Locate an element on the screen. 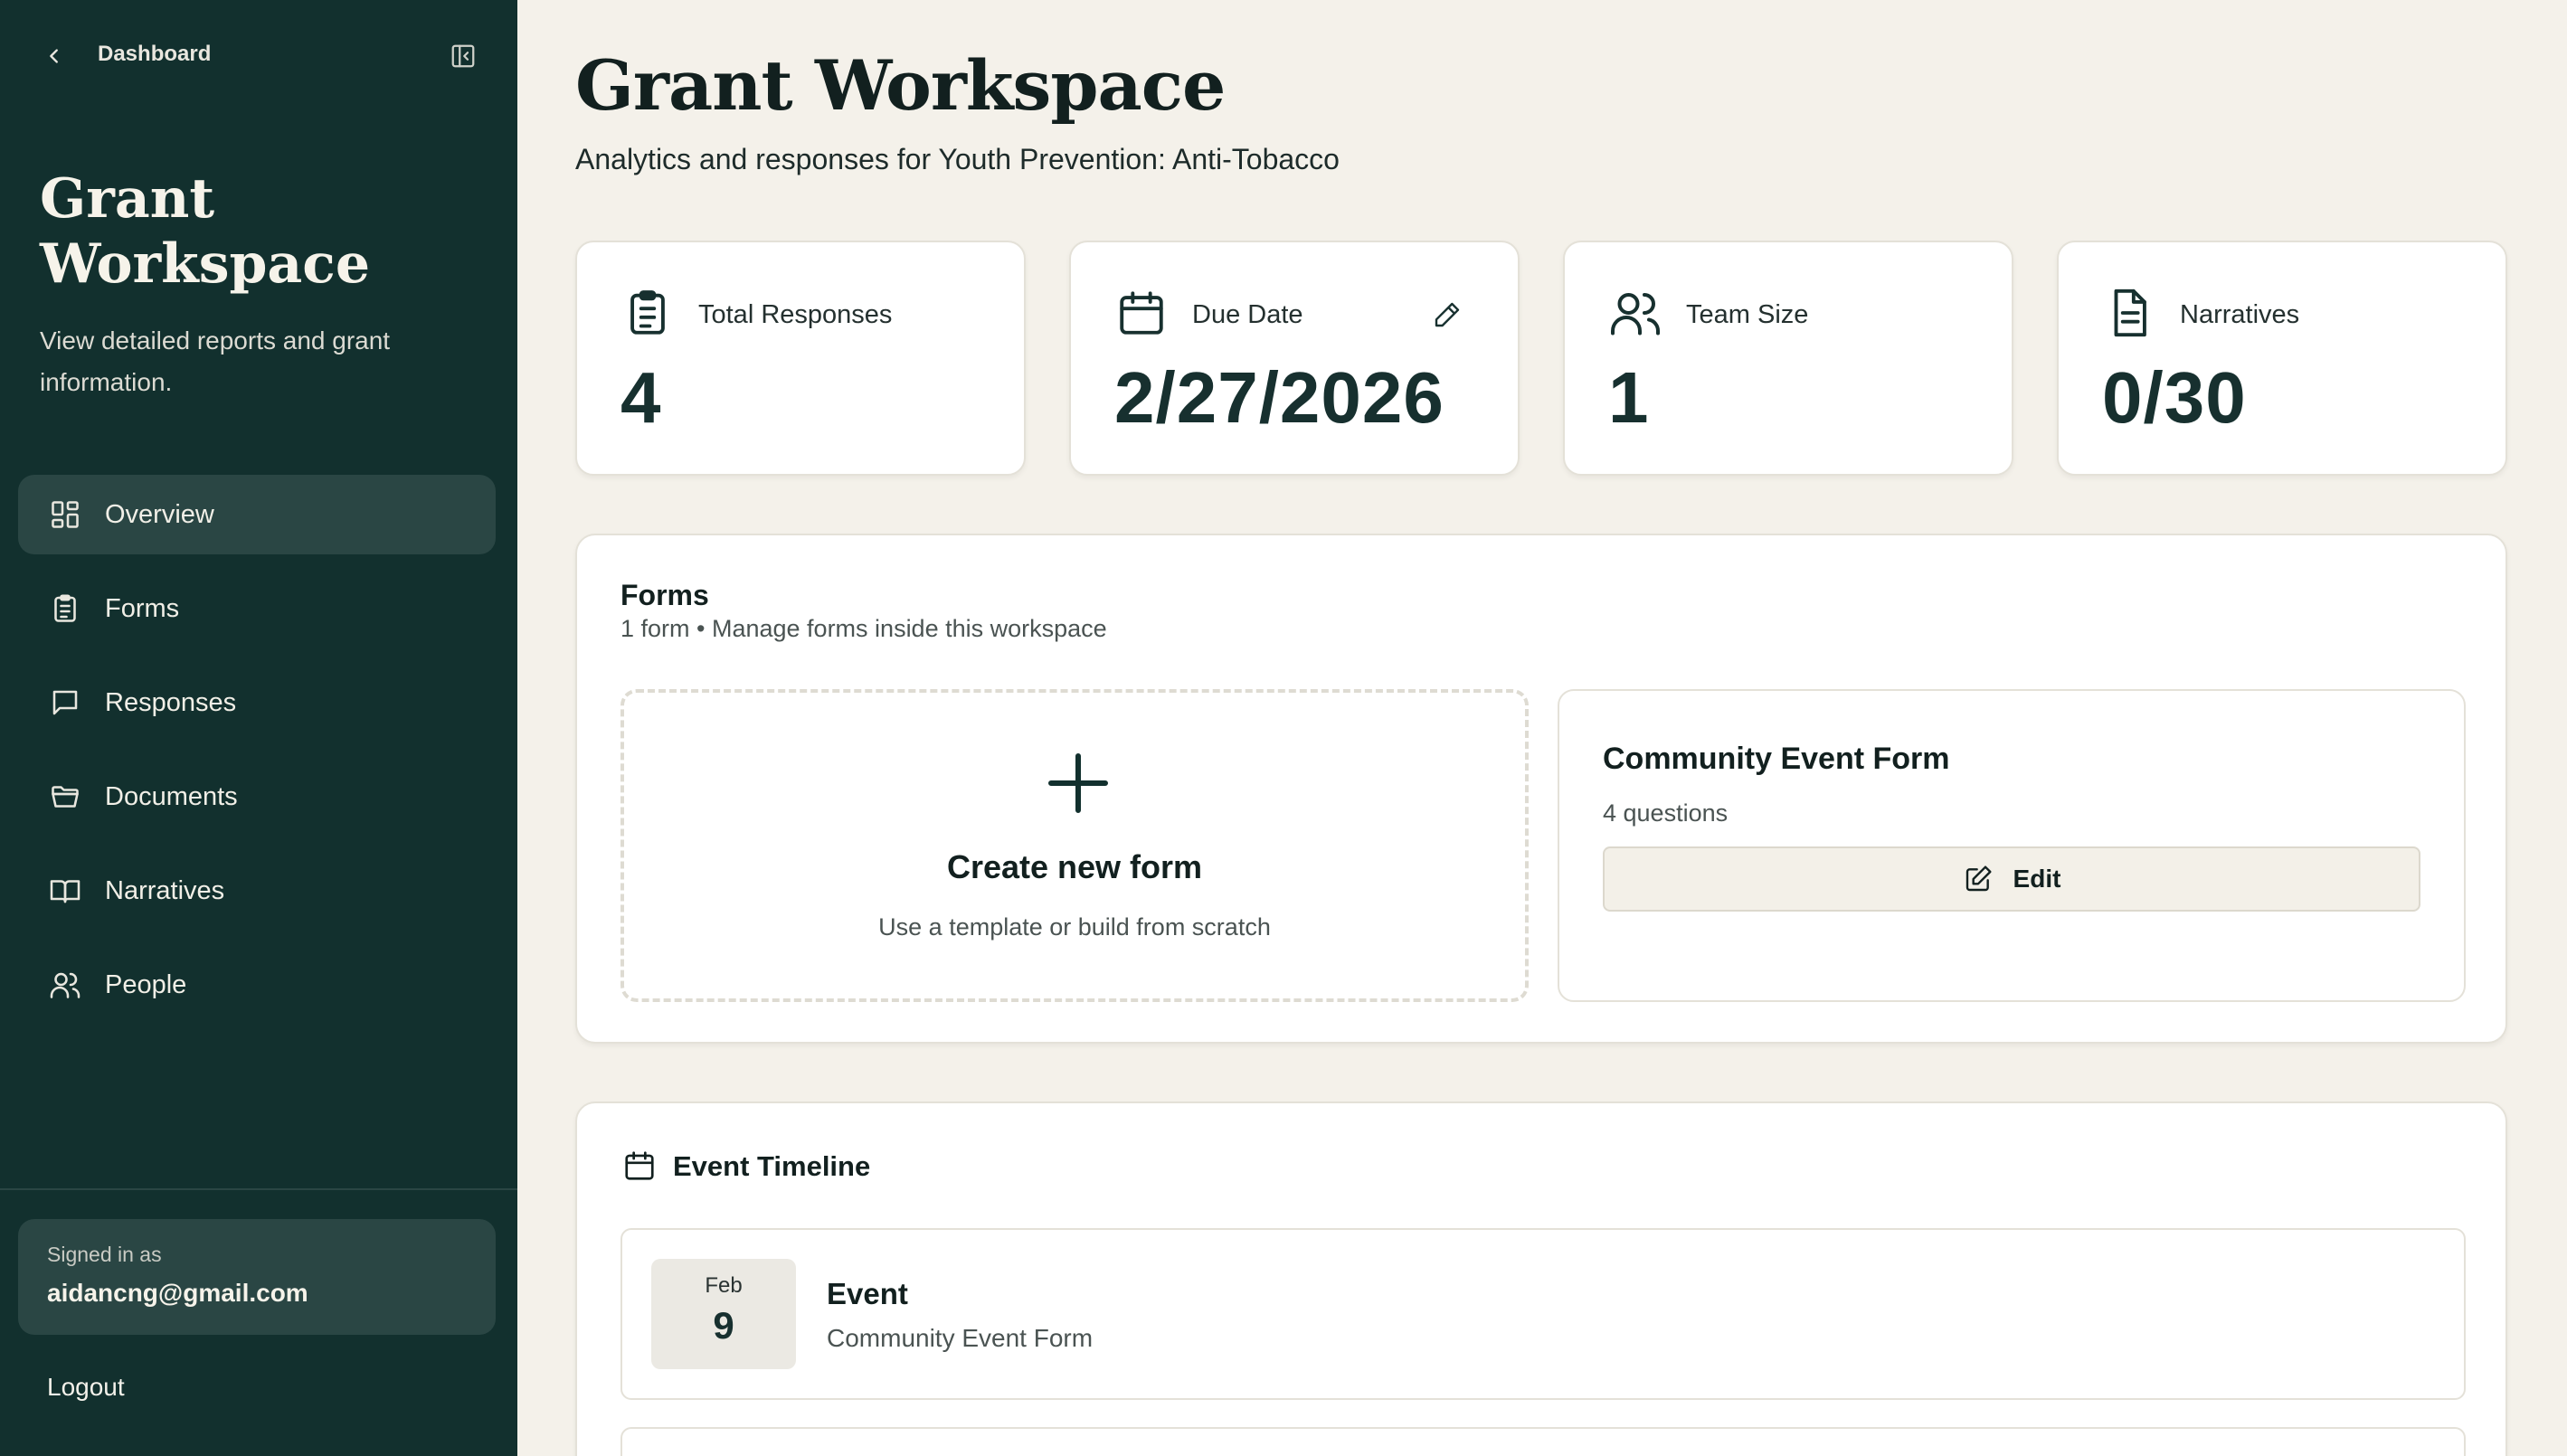 This screenshot has width=2567, height=1456. sidebar-item-narratives: Narratives is located at coordinates (257, 891).